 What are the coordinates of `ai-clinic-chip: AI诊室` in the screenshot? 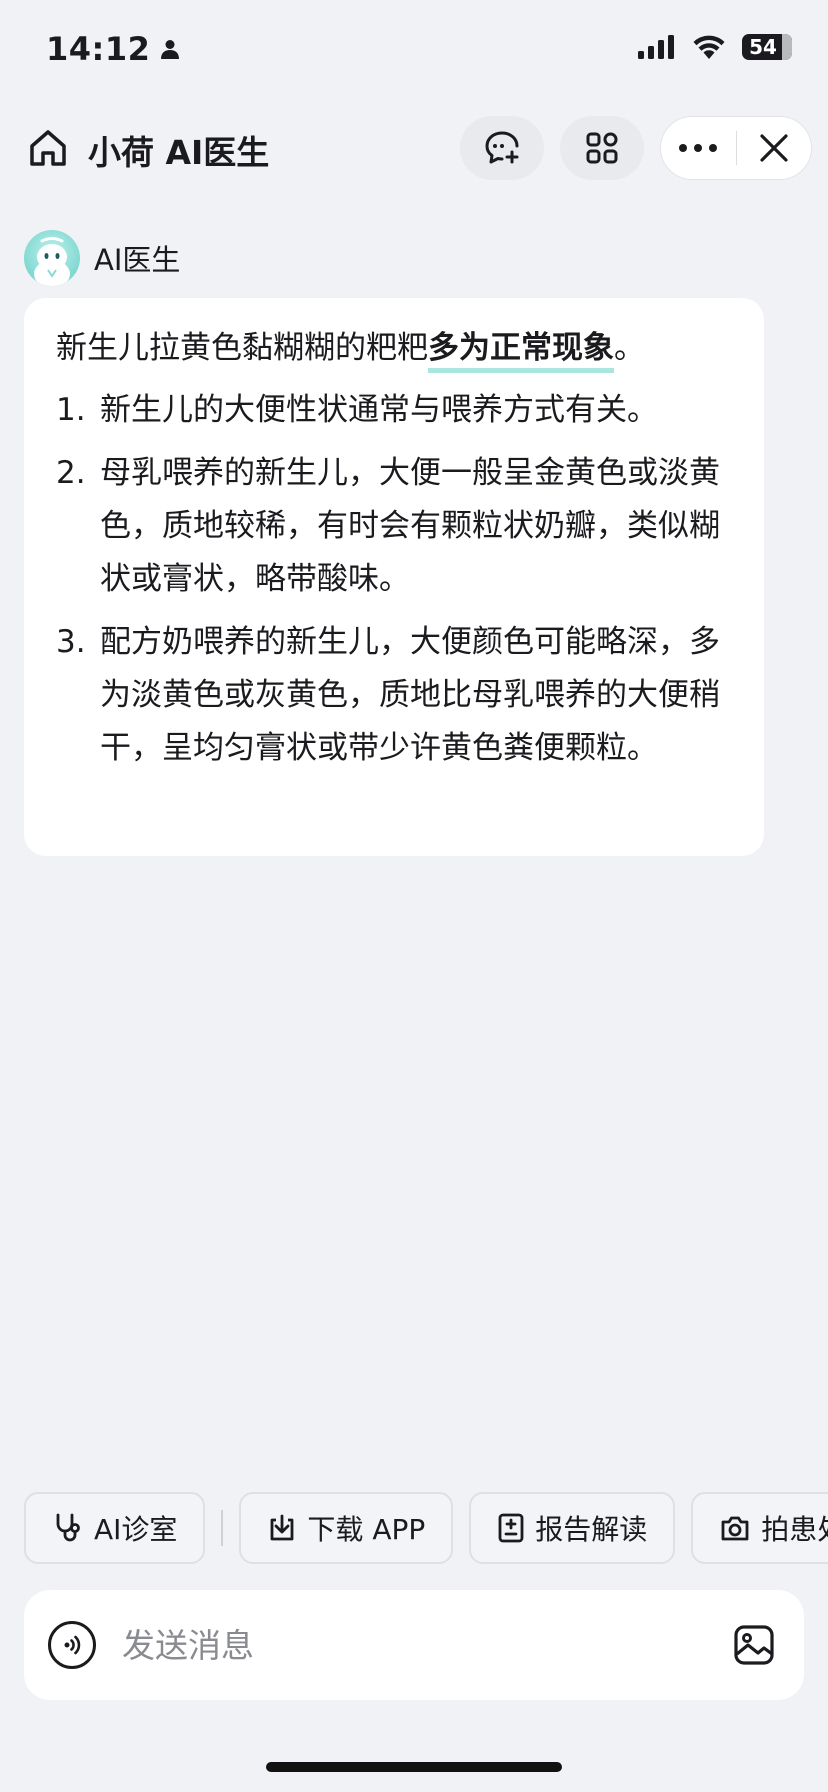 It's located at (115, 1528).